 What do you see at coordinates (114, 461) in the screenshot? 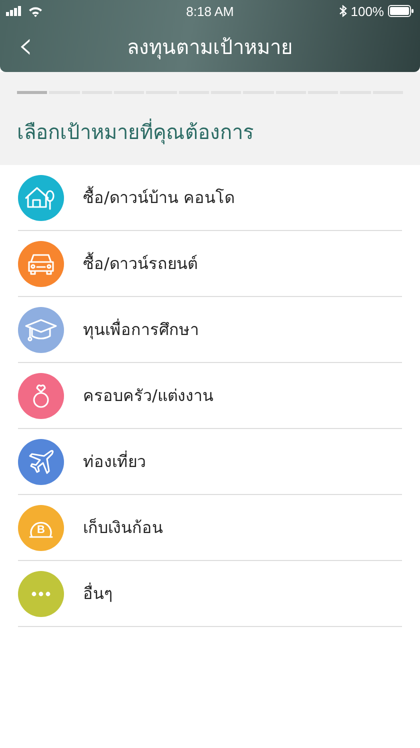
I see `goal-label: ท่องเที่ยว` at bounding box center [114, 461].